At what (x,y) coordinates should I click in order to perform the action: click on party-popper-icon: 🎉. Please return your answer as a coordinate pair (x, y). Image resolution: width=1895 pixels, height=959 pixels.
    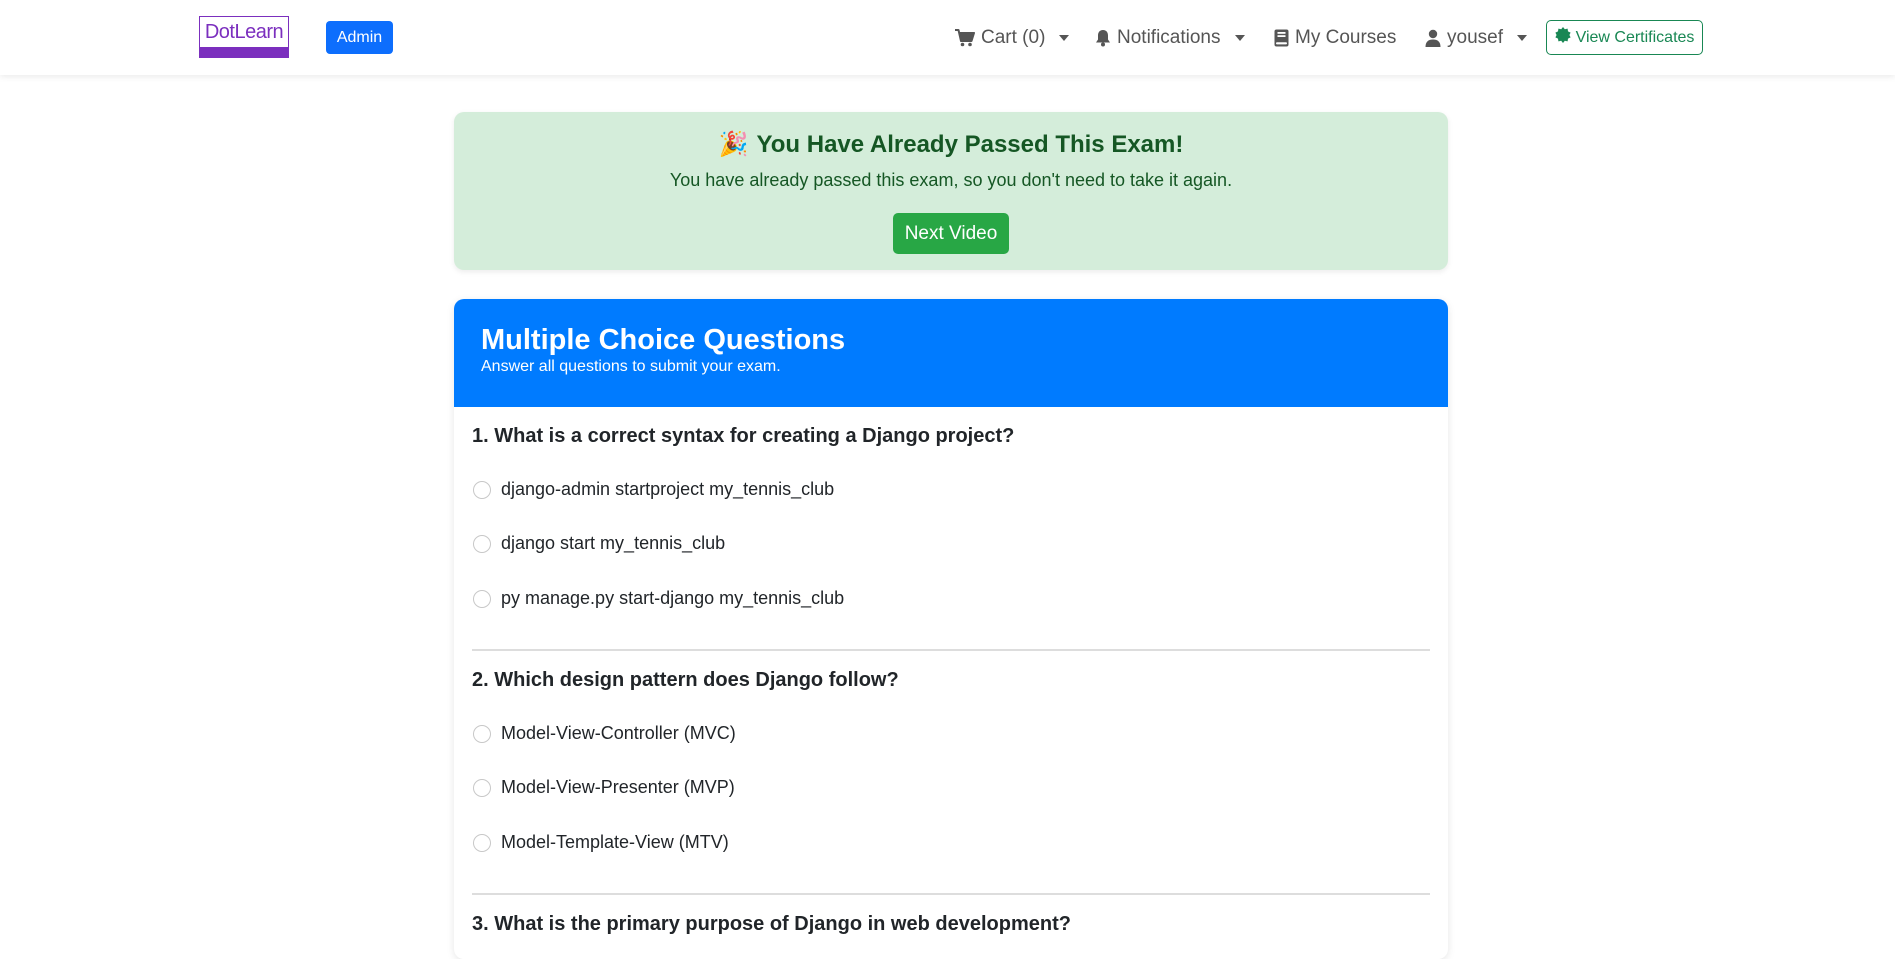
    Looking at the image, I should click on (733, 144).